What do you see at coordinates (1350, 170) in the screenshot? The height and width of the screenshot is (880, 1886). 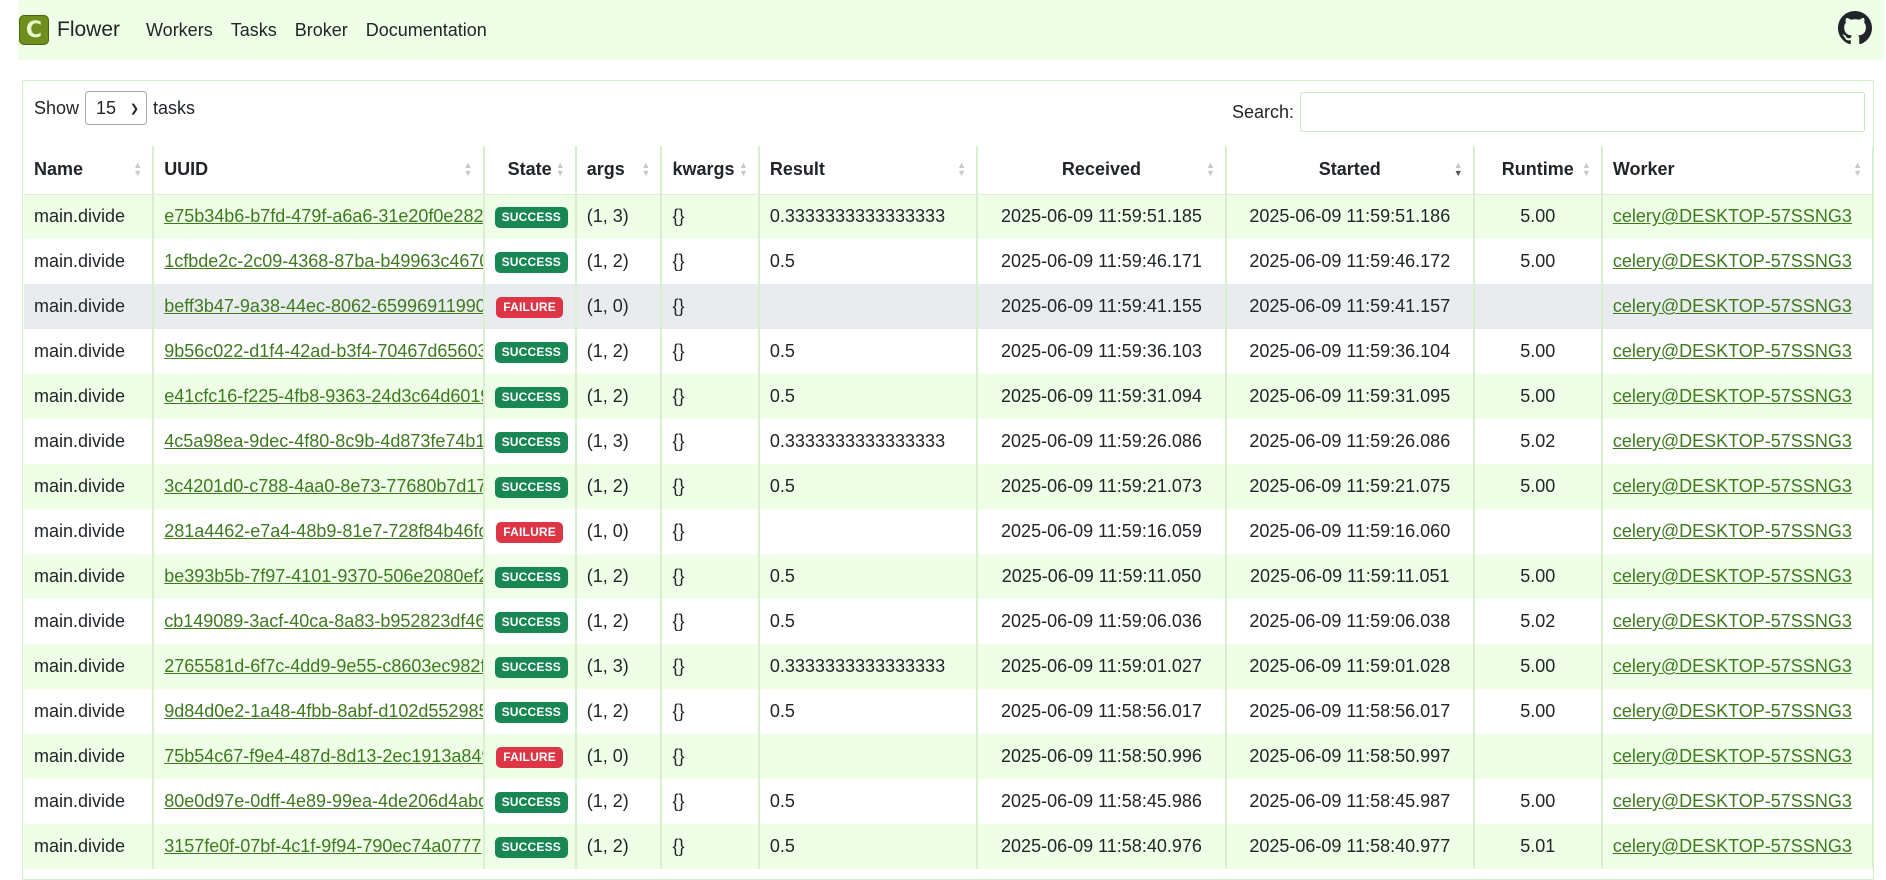 I see `column-header-started: Started ▲ ▼` at bounding box center [1350, 170].